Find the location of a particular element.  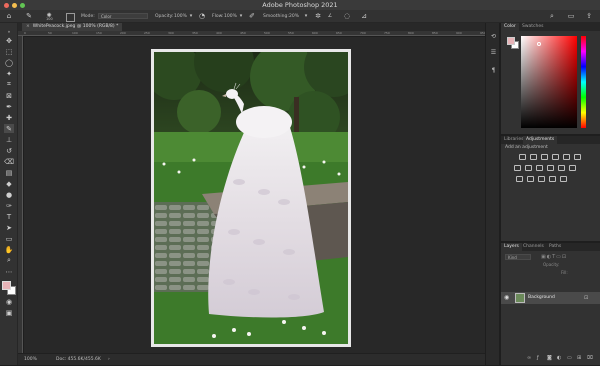

opacity-value: 100% is located at coordinates (180, 16).